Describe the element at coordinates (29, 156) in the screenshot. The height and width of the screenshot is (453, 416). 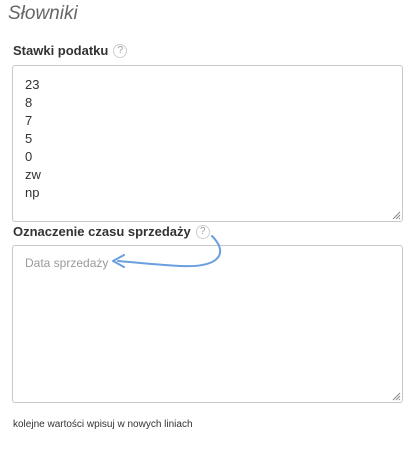
I see `tax-rate-line: 0` at that location.